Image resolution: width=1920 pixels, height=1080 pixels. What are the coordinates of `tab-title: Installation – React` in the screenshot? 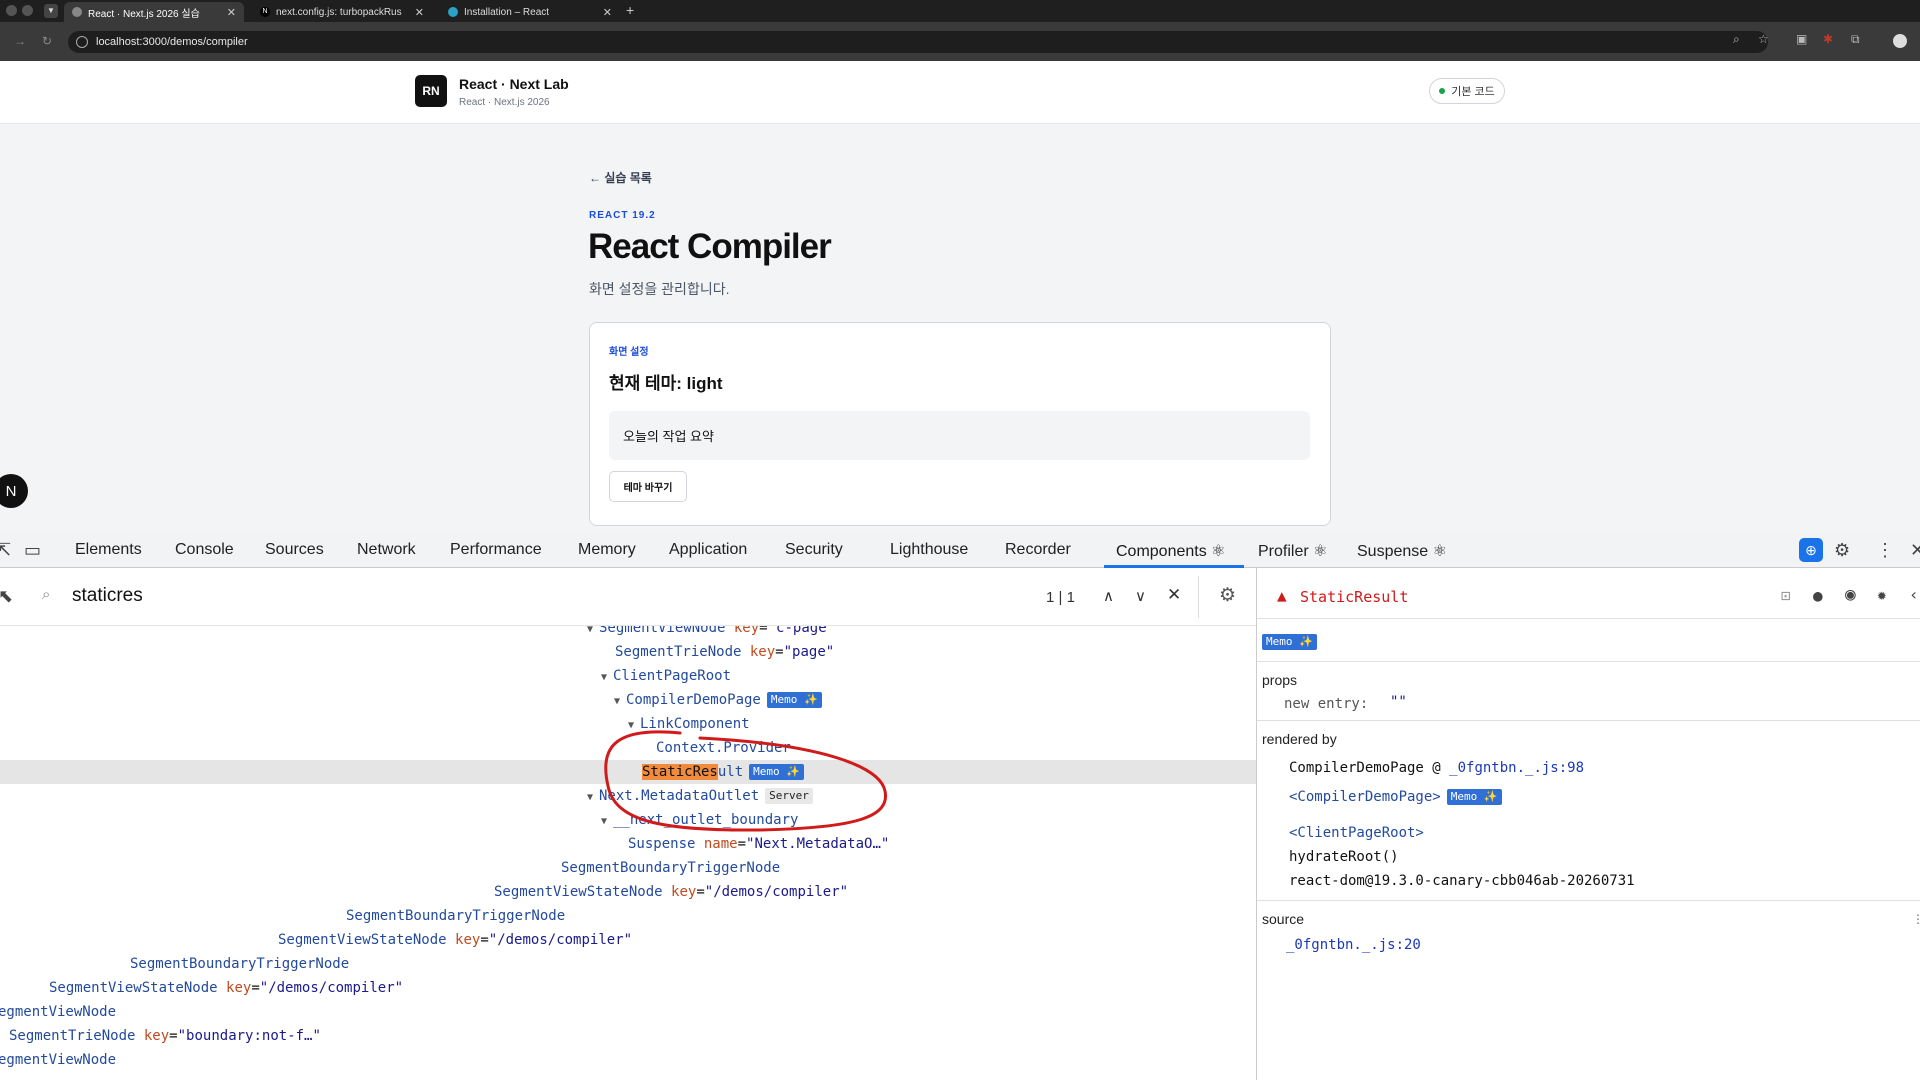 It's located at (507, 12).